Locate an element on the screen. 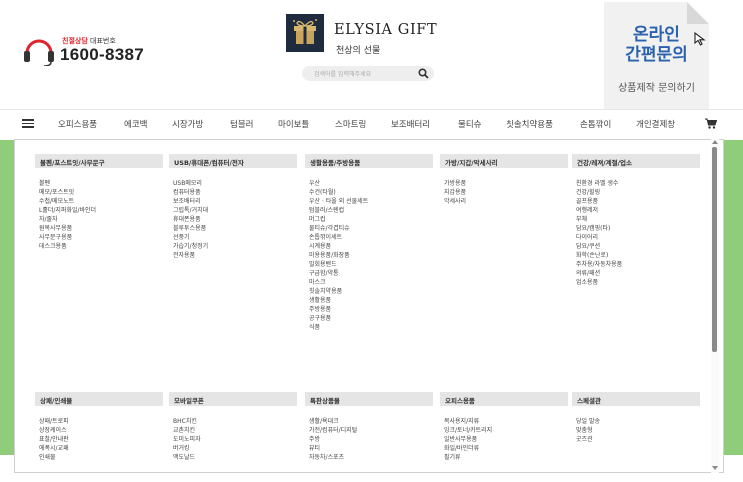  category-link: 주방 is located at coordinates (369, 439).